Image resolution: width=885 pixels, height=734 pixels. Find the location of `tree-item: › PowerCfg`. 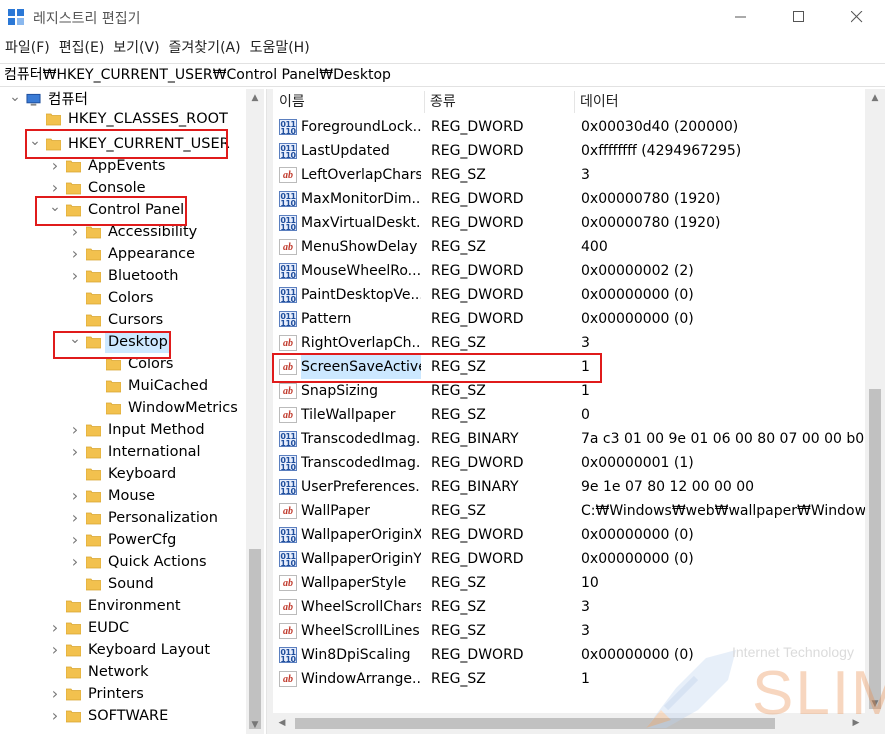

tree-item: › PowerCfg is located at coordinates (123, 540).